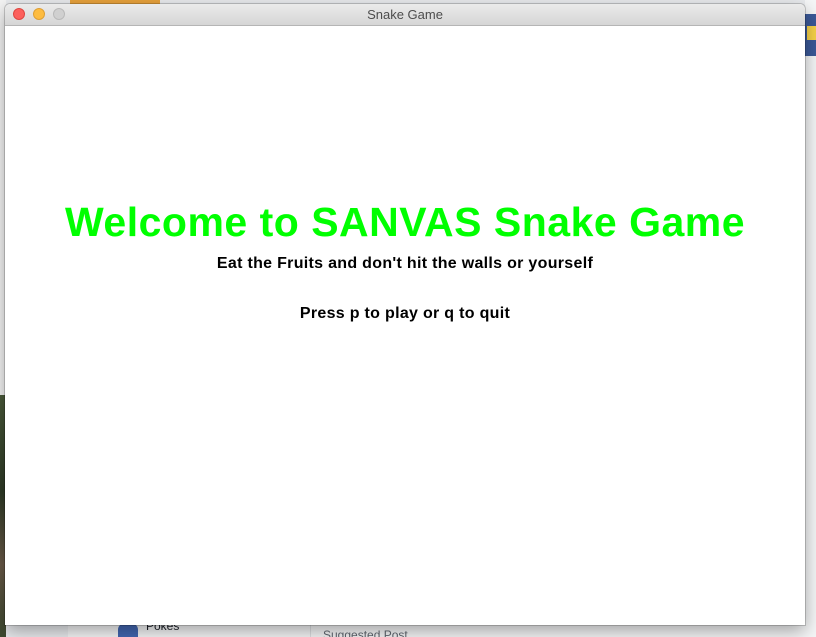 The width and height of the screenshot is (816, 637). I want to click on play-quit-prompt: Press p to play or q to quit, so click(405, 313).